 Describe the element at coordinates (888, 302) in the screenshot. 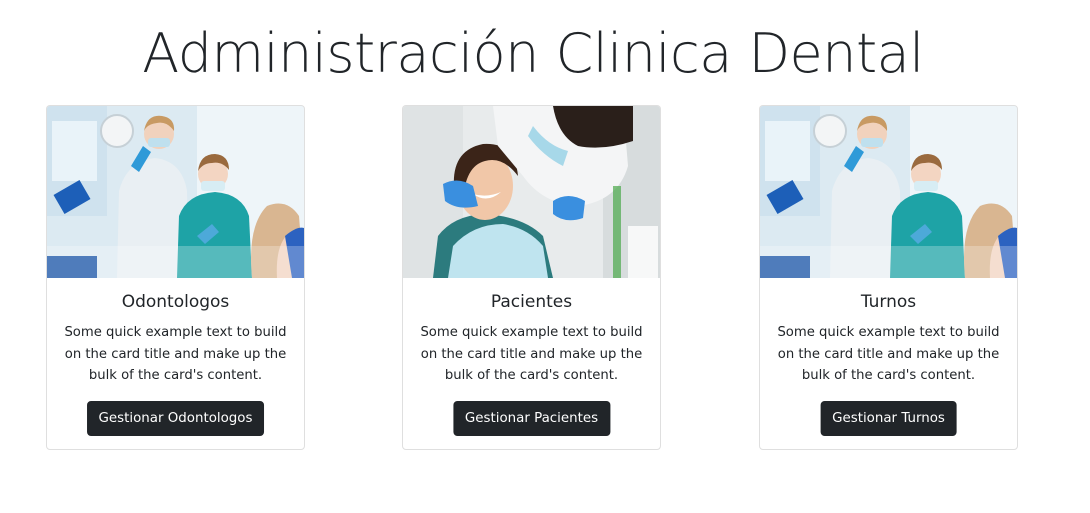

I see `card-title: Turnos` at that location.